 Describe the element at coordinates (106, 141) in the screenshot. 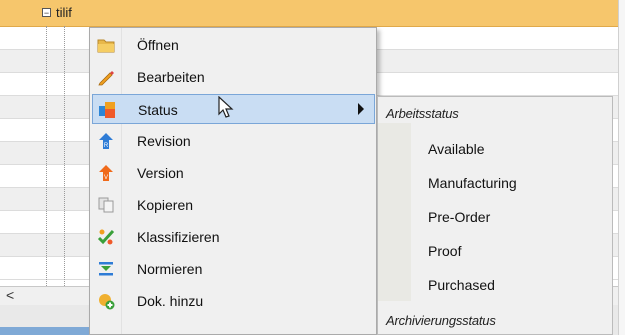

I see `revision-icon: R` at that location.